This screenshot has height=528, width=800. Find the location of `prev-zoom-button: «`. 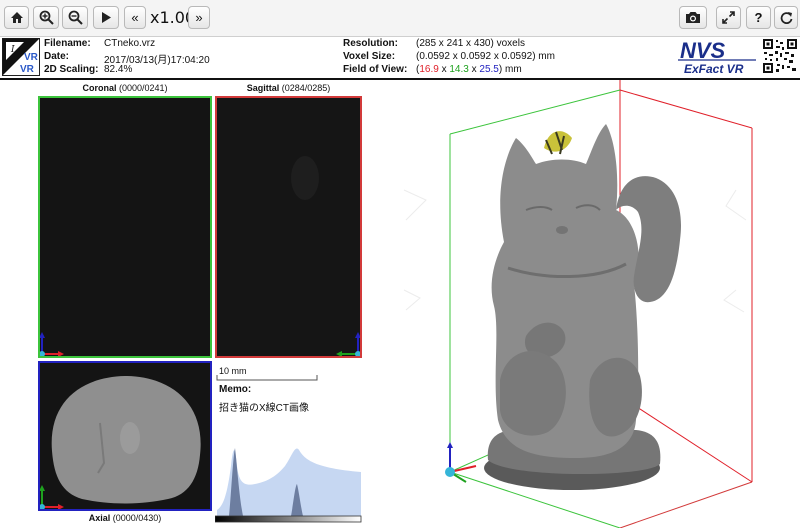

prev-zoom-button: « is located at coordinates (135, 17).